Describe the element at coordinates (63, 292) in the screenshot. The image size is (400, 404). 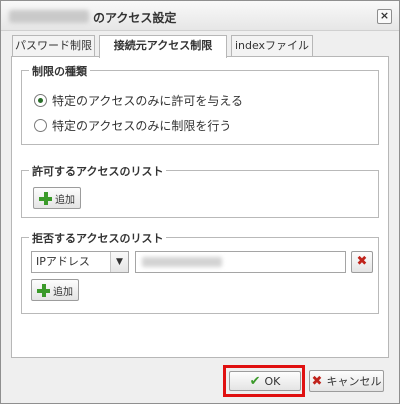
I see `deny-add-label: 追加` at that location.